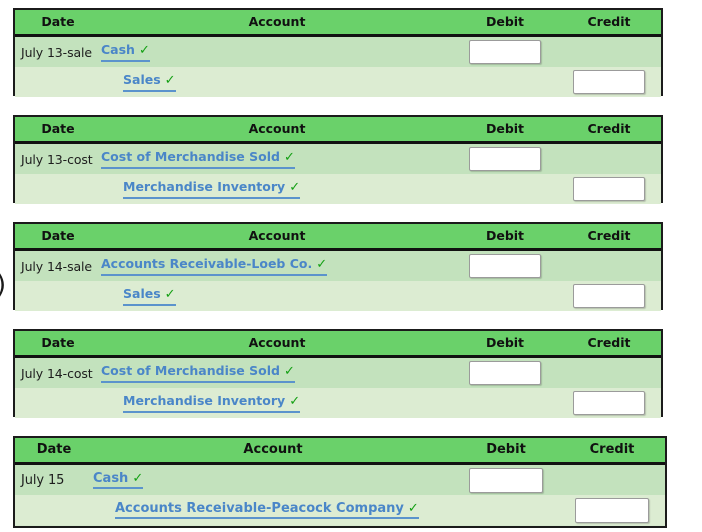  What do you see at coordinates (214, 266) in the screenshot?
I see `account-select: Accounts Receivable-Loeb Co. ✓` at bounding box center [214, 266].